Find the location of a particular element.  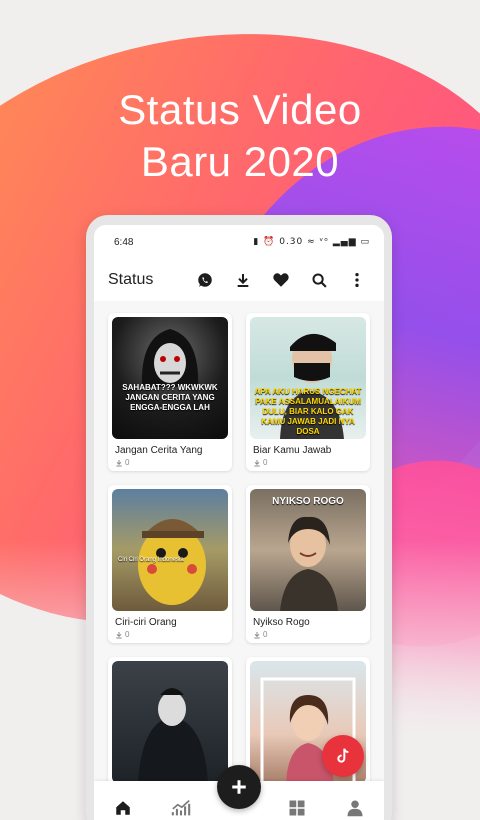

card-title: Jangan Cerita Yang is located at coordinates (159, 450).